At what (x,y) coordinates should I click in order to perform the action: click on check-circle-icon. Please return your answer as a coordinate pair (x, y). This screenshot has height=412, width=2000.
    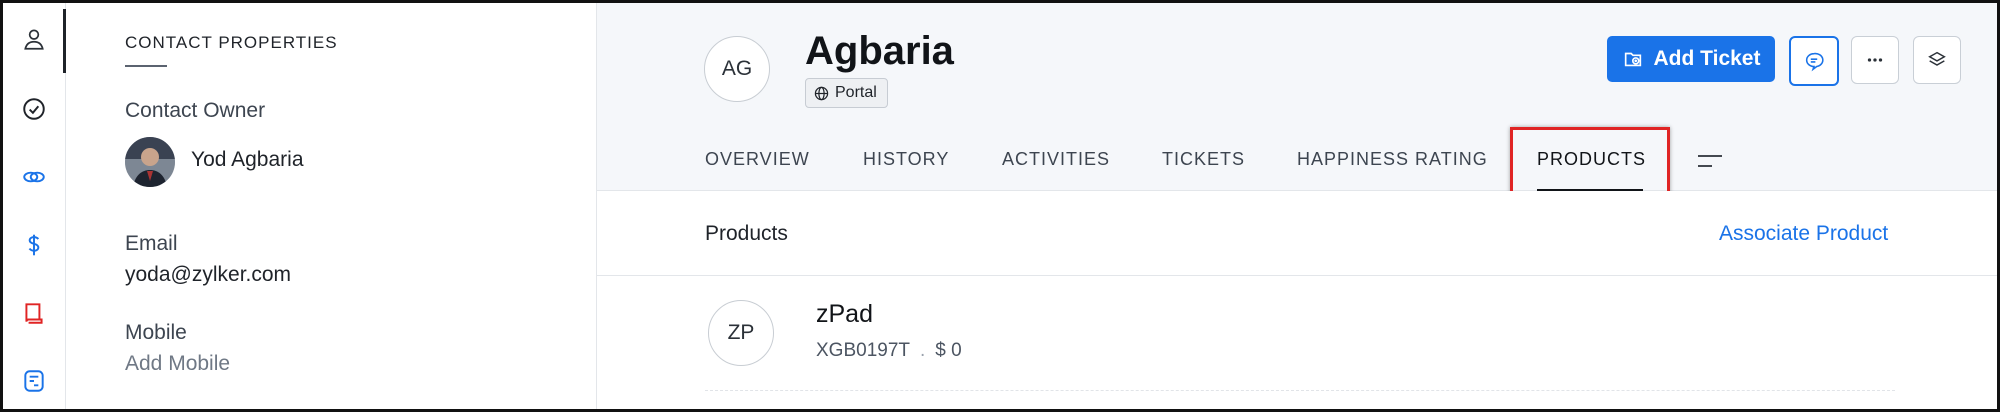
    Looking at the image, I should click on (34, 109).